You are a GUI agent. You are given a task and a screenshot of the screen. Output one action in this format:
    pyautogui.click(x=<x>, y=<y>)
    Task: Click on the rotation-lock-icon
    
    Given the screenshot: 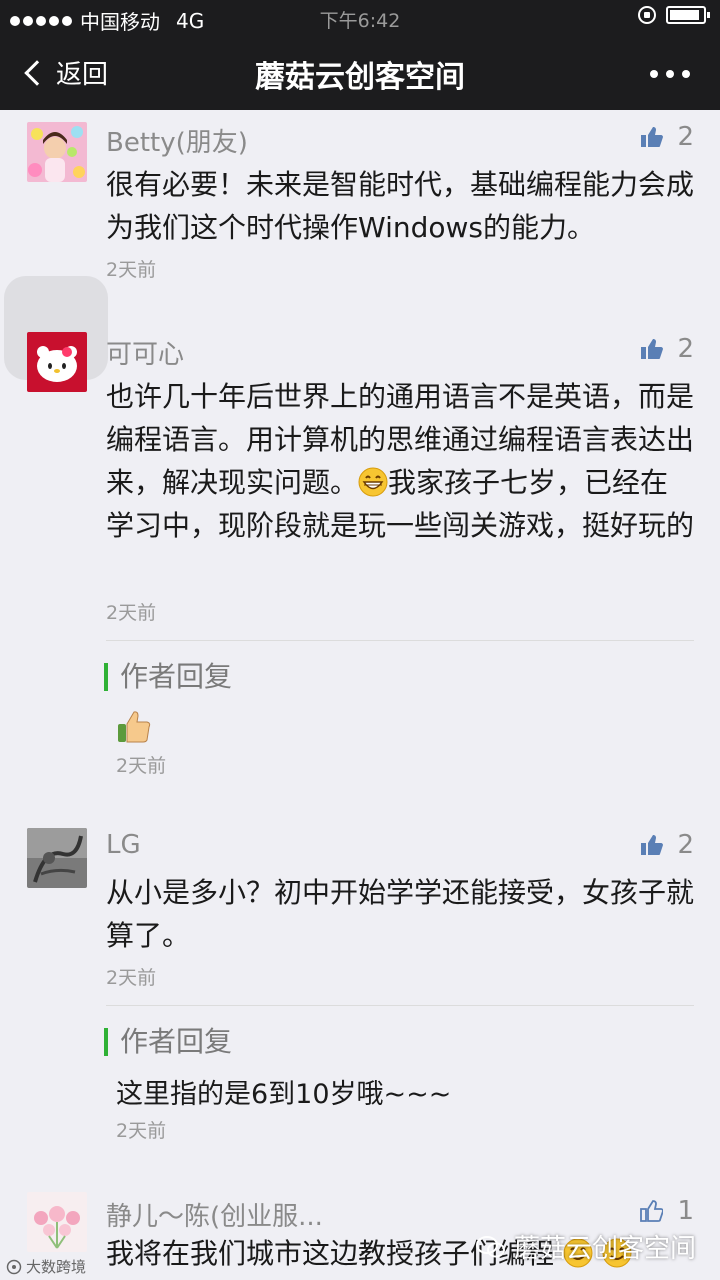 What is the action you would take?
    pyautogui.click(x=647, y=15)
    